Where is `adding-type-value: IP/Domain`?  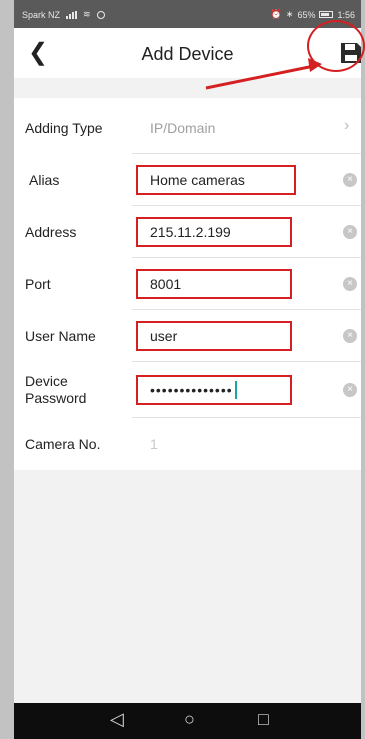 adding-type-value: IP/Domain is located at coordinates (183, 128).